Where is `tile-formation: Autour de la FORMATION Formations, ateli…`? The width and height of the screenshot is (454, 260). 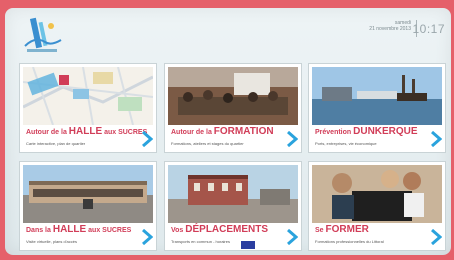
tile-formation: Autour de la FORMATION Formations, ateli… is located at coordinates (233, 108).